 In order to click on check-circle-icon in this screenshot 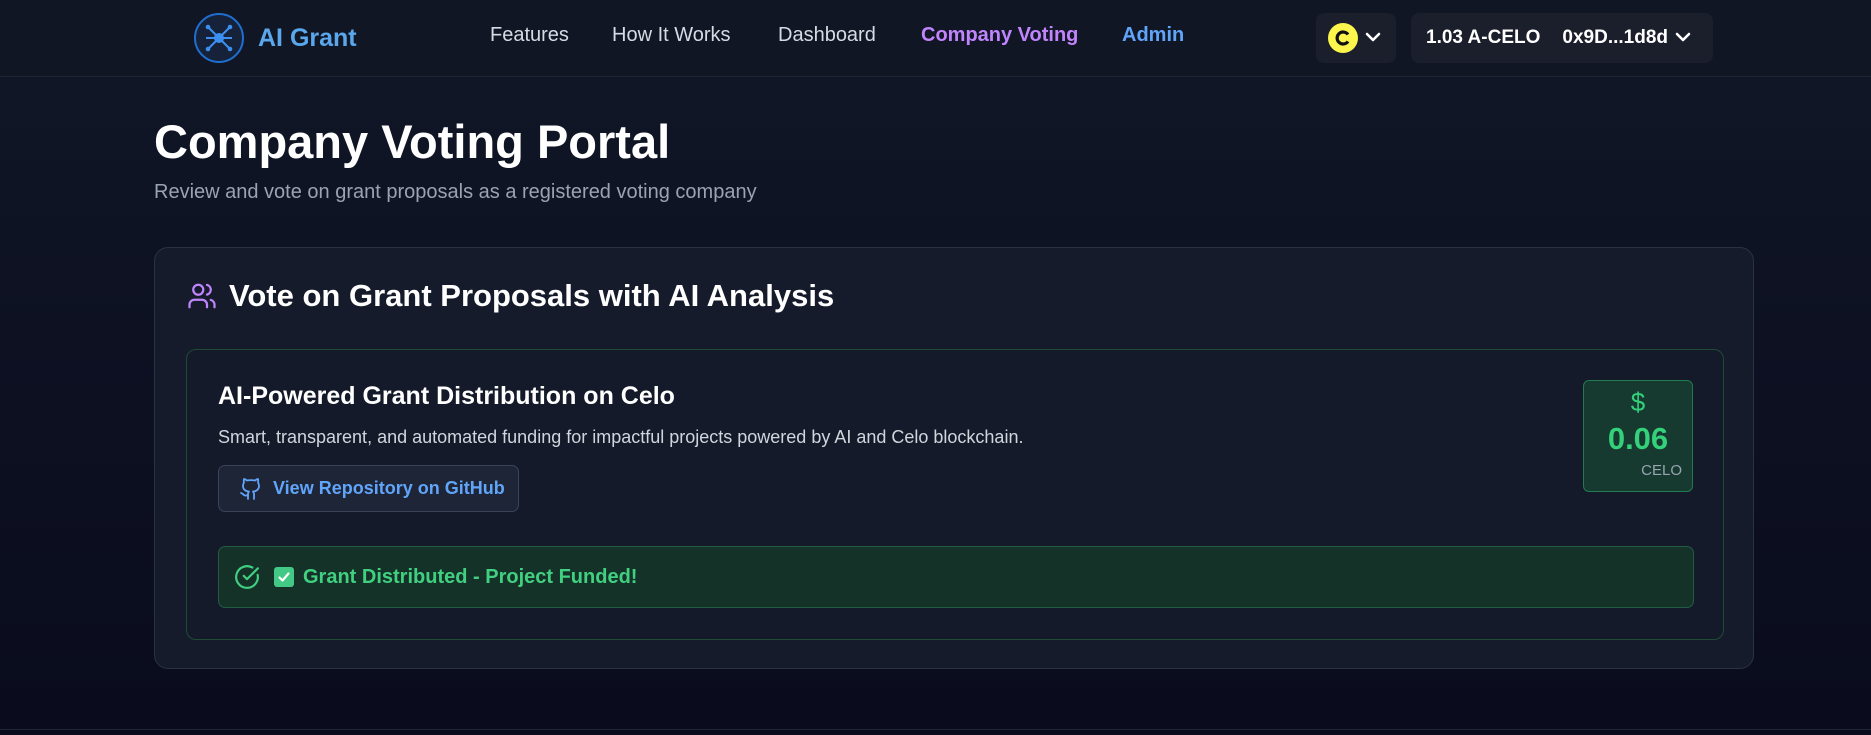, I will do `click(247, 577)`.